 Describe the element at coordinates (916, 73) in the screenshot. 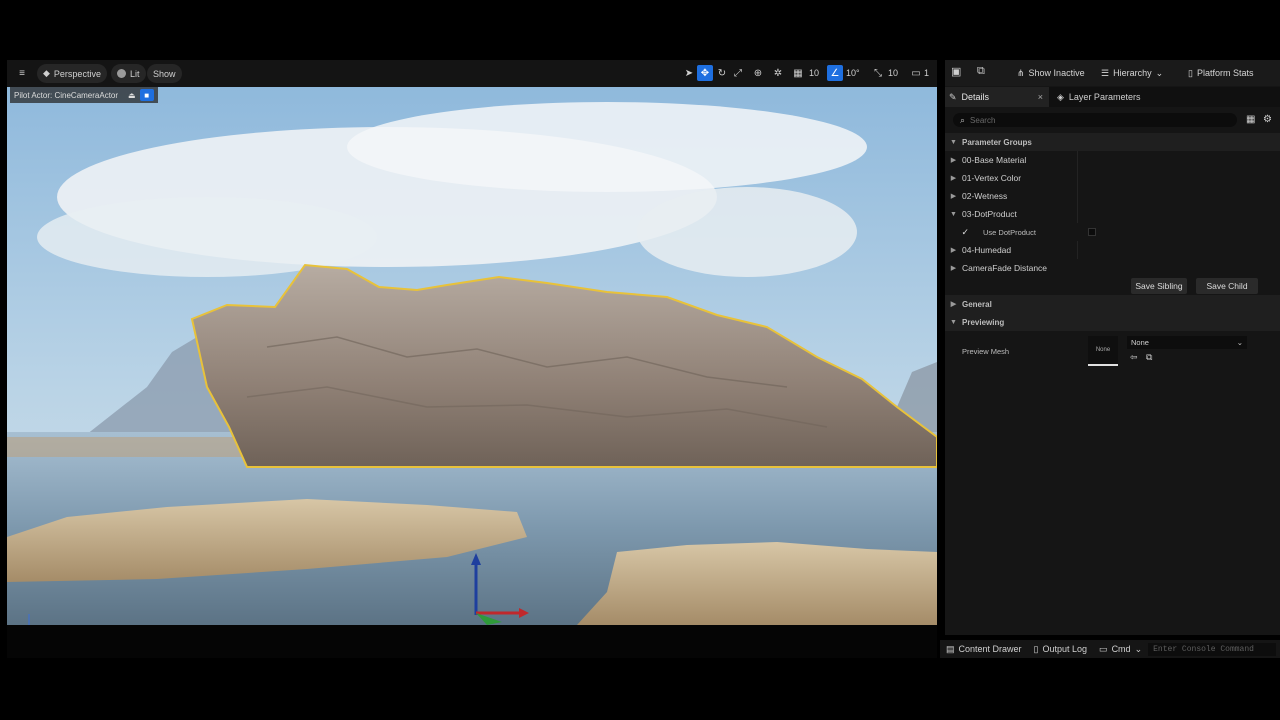

I see `camera-speed-icon: ▭` at that location.